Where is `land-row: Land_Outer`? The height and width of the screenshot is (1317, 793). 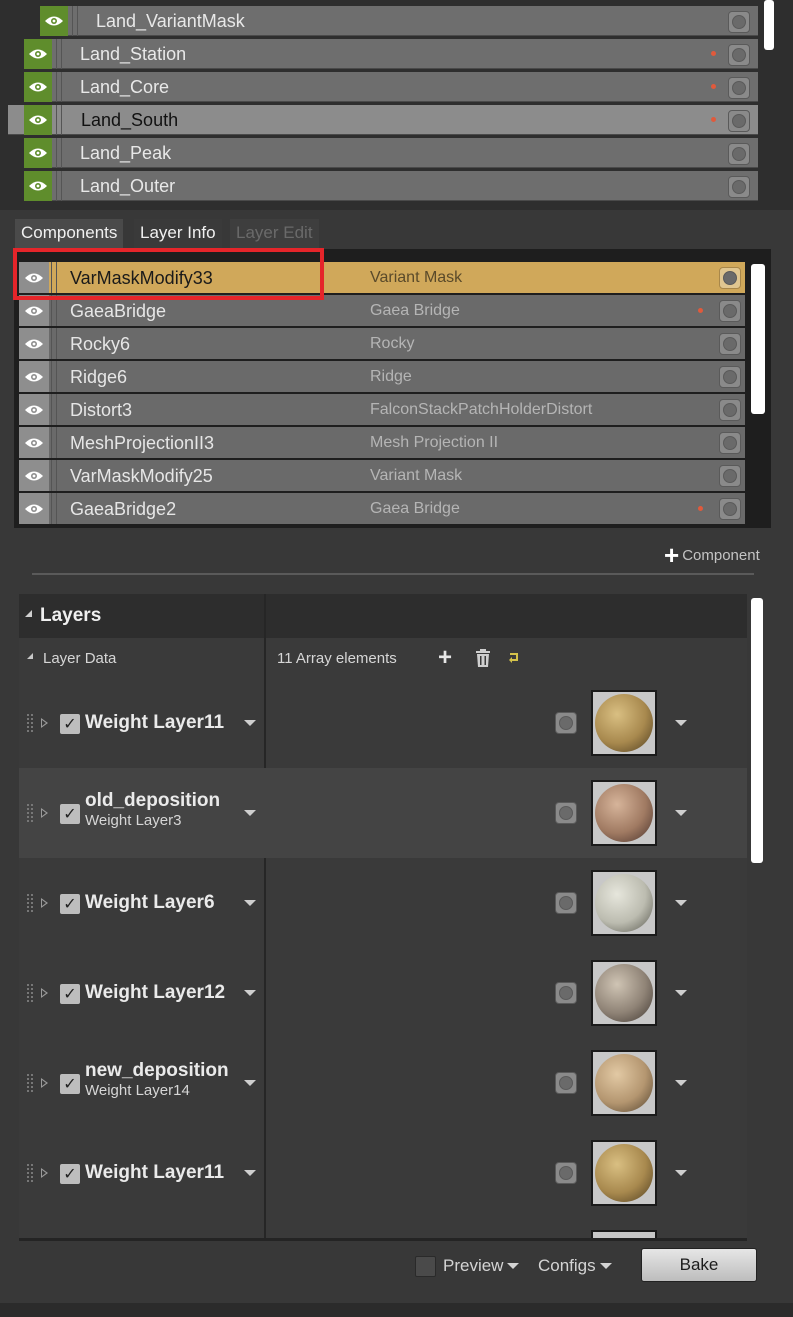
land-row: Land_Outer is located at coordinates (391, 186).